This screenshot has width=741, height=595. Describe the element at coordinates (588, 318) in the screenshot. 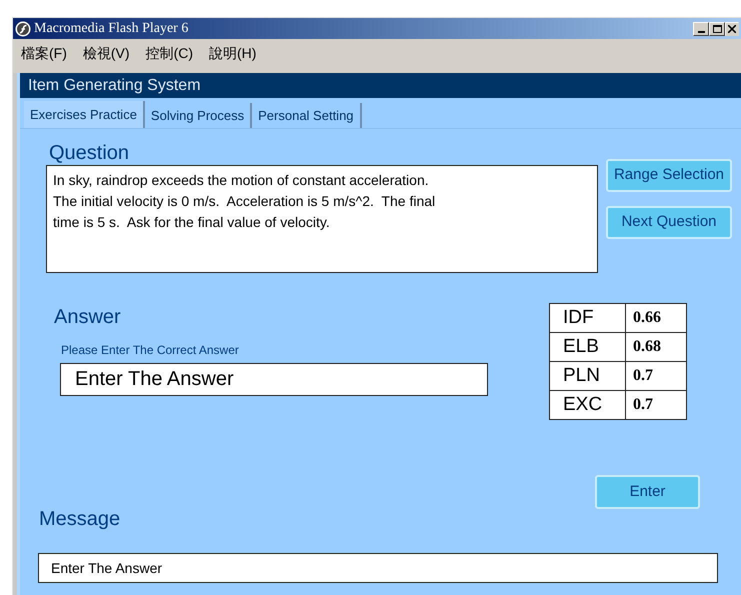

I see `score-name: IDF` at that location.